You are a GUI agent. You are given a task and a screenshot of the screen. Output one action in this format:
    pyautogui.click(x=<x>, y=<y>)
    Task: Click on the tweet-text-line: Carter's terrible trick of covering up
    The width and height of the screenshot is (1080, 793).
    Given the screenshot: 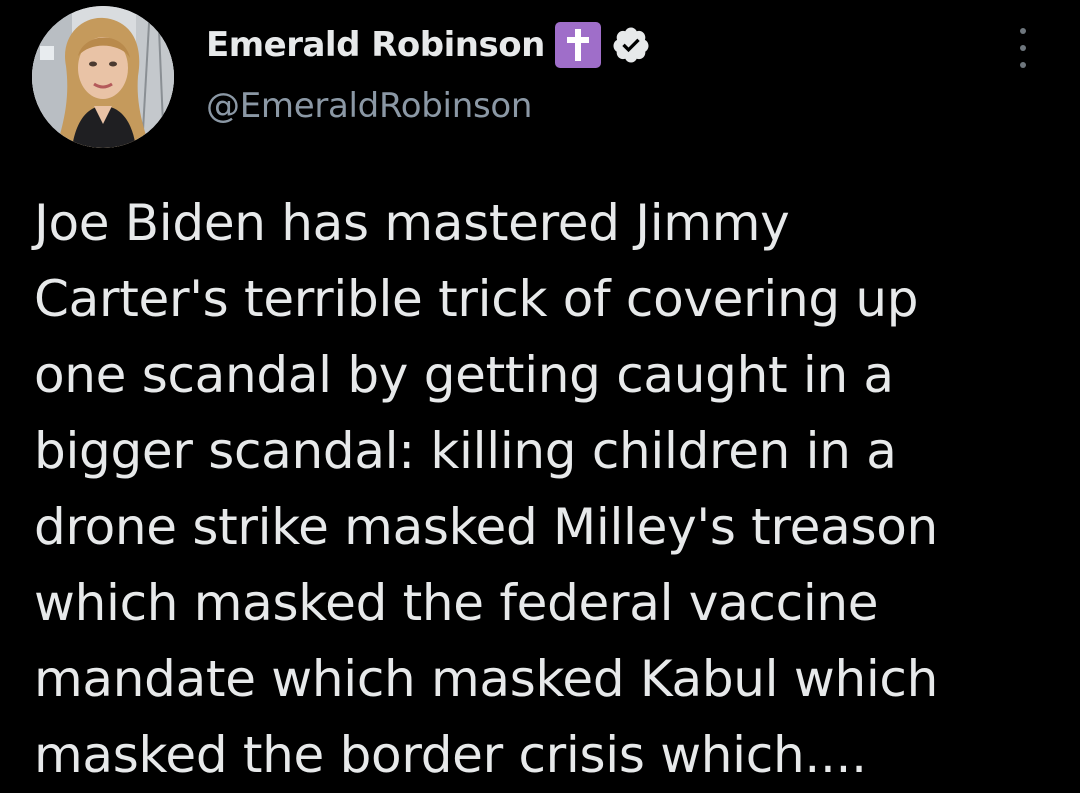 What is the action you would take?
    pyautogui.click(x=476, y=299)
    